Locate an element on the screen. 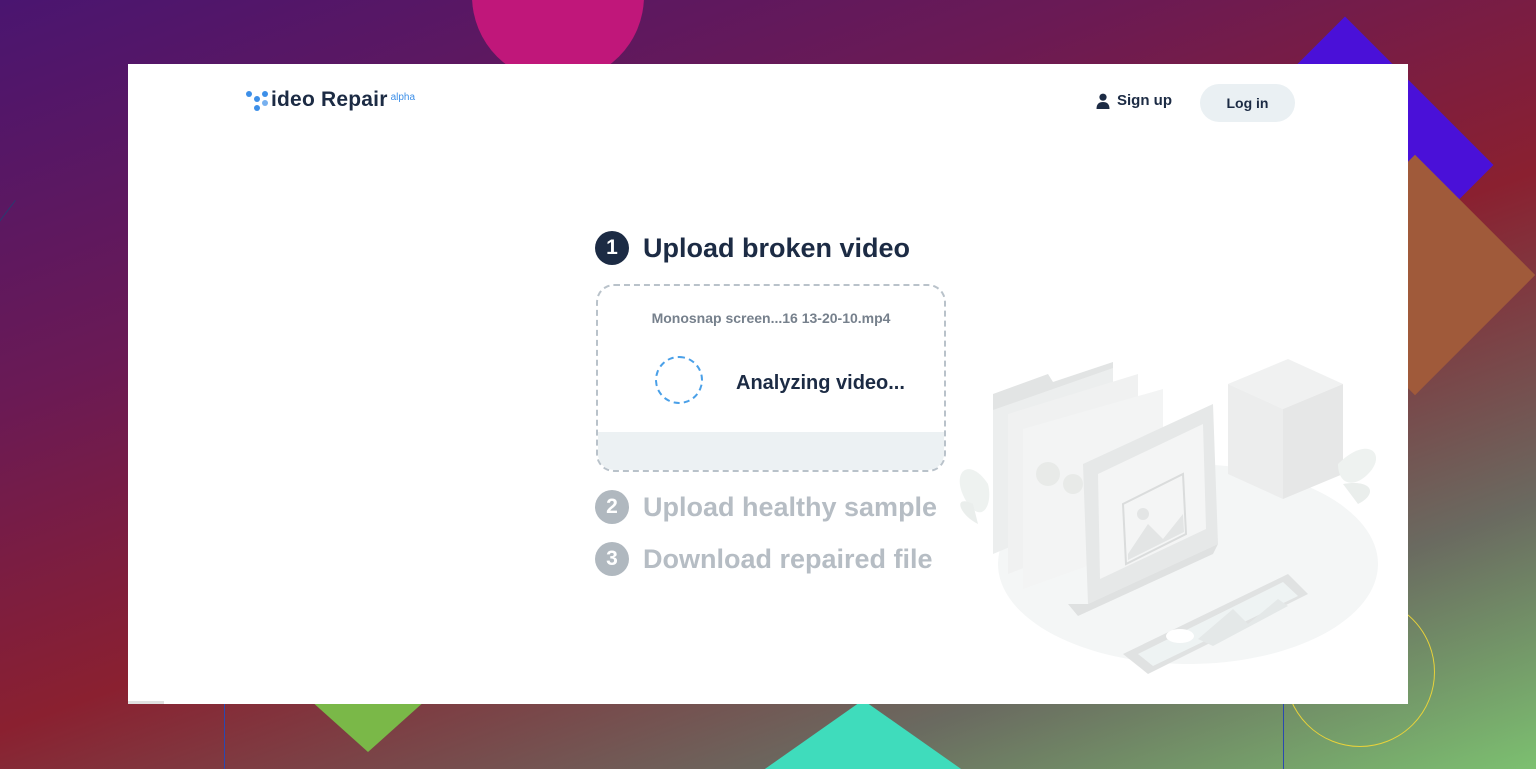 This screenshot has width=1536, height=769. step-label: Download repaired file is located at coordinates (788, 558).